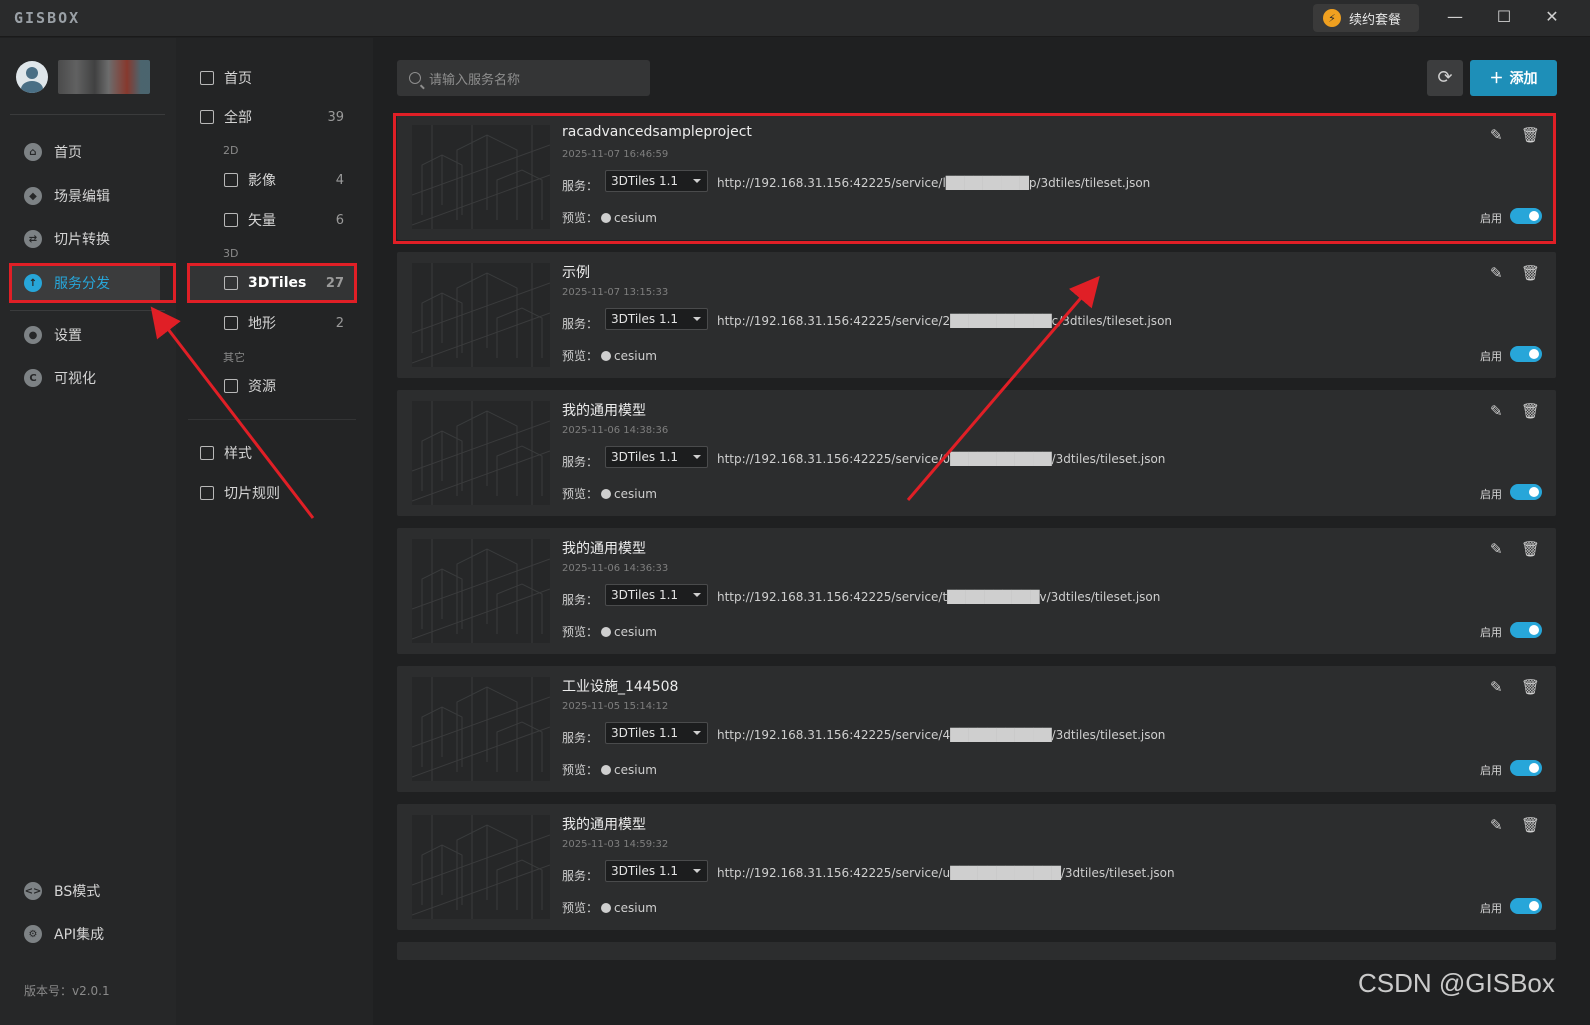 This screenshot has width=1590, height=1025. Describe the element at coordinates (272, 386) in the screenshot. I see `category-resource: 资源` at that location.